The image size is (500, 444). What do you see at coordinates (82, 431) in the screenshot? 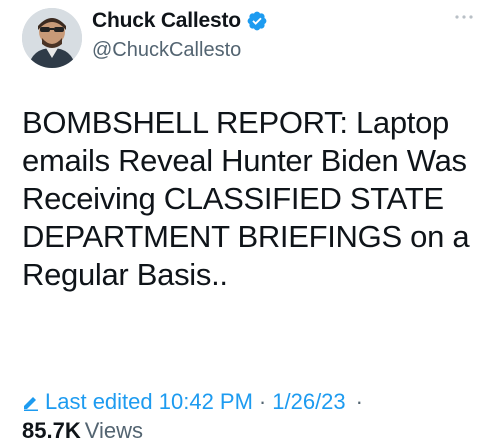
I see `views-row: 85.7K Views` at bounding box center [82, 431].